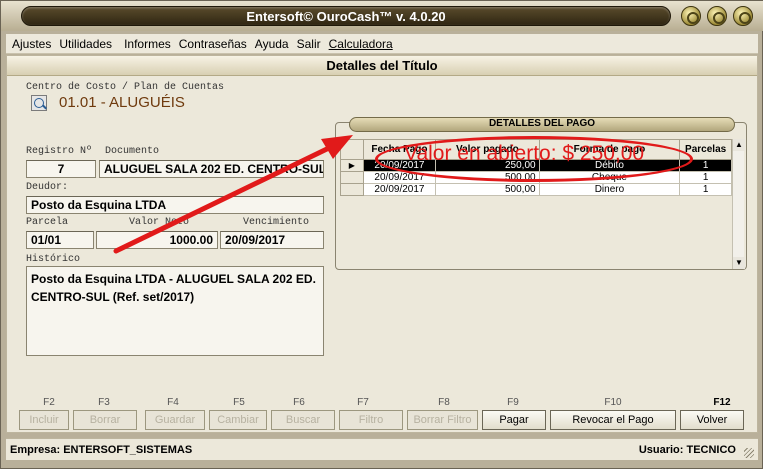 Image resolution: width=763 pixels, height=469 pixels. I want to click on fkey-f2: F2, so click(49, 402).